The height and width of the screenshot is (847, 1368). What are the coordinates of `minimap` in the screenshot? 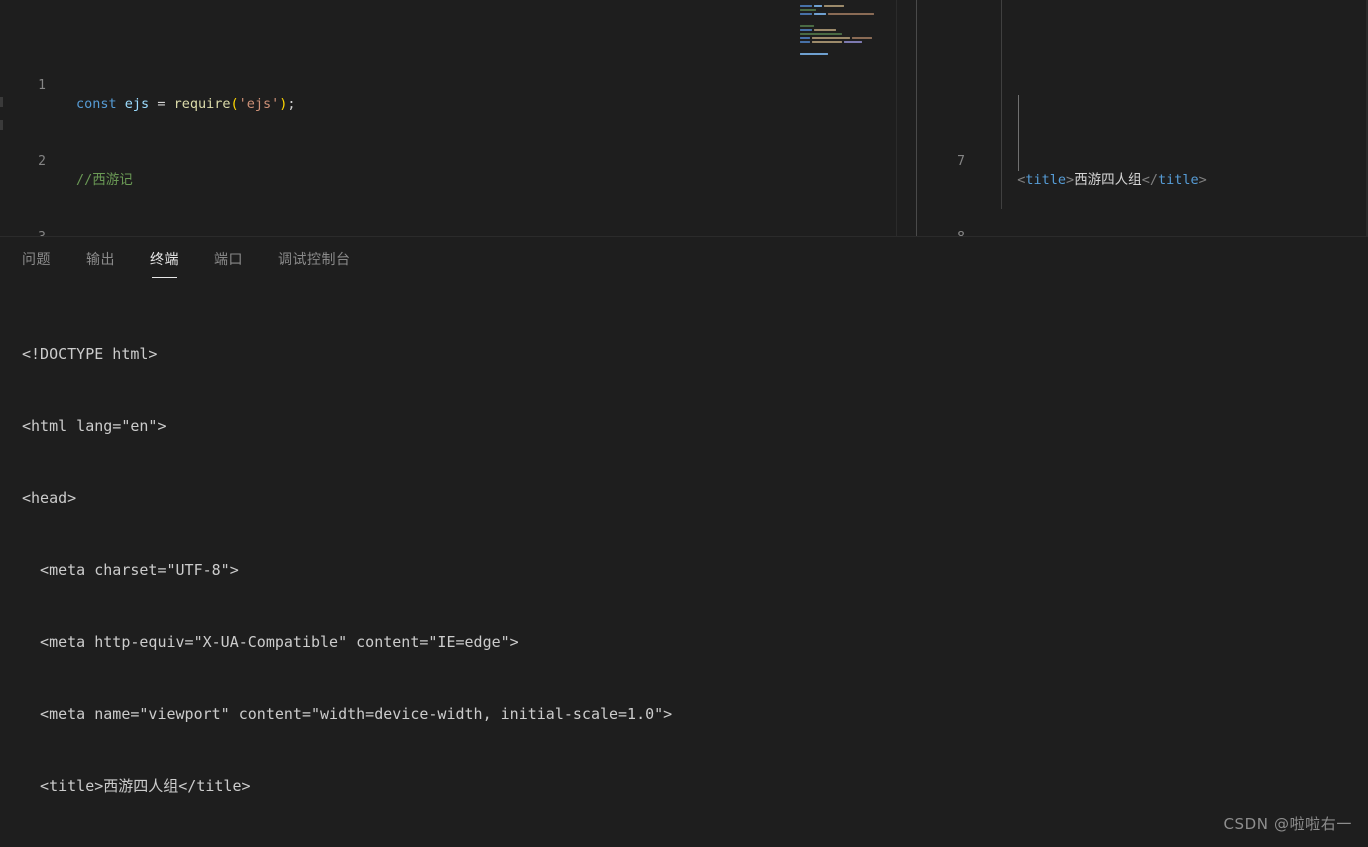 It's located at (846, 118).